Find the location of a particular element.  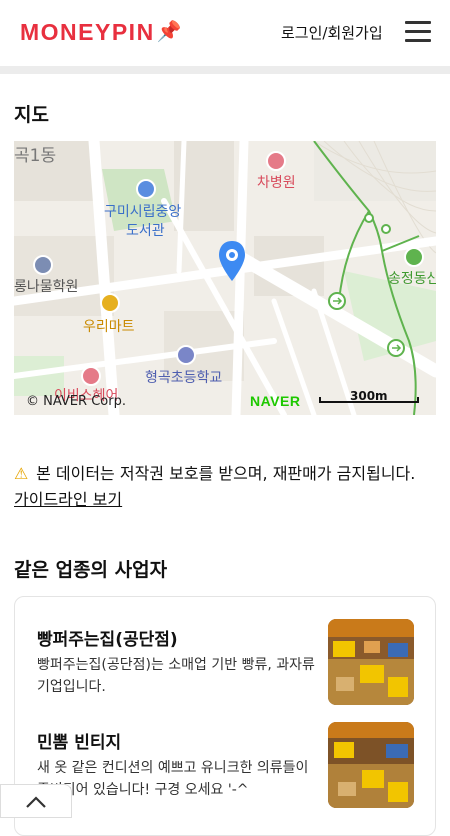

map-label-mart: 우리마트 is located at coordinates (109, 327).